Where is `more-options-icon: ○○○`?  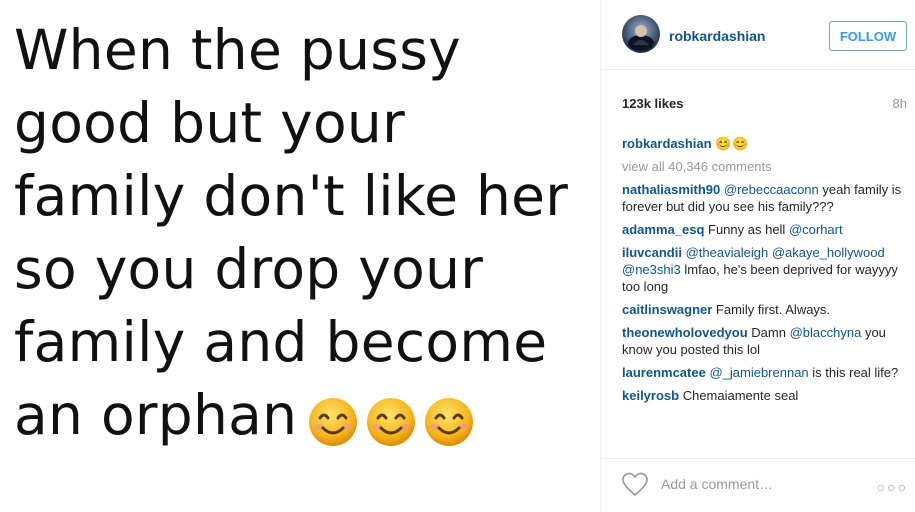 more-options-icon: ○○○ is located at coordinates (892, 487).